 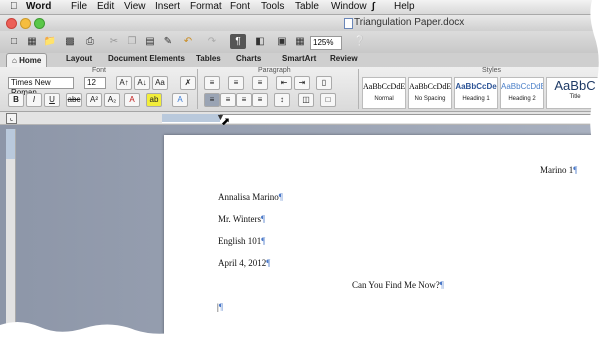 What do you see at coordinates (260, 41) in the screenshot?
I see `sidebar-icon: ◧` at bounding box center [260, 41].